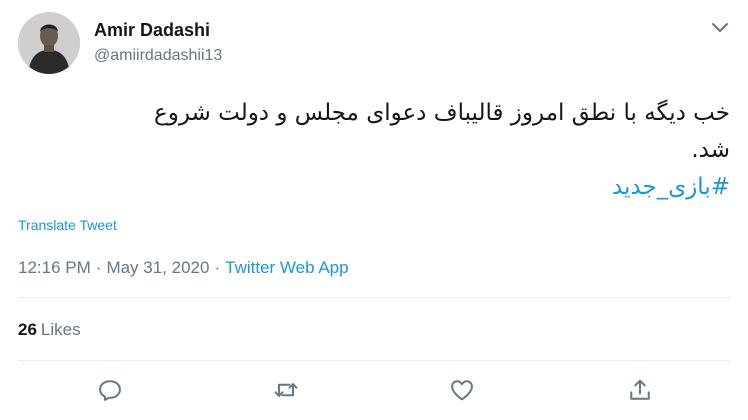 The width and height of the screenshot is (748, 420). What do you see at coordinates (671, 187) in the screenshot?
I see `hashtag-link: #بازی_جدید` at bounding box center [671, 187].